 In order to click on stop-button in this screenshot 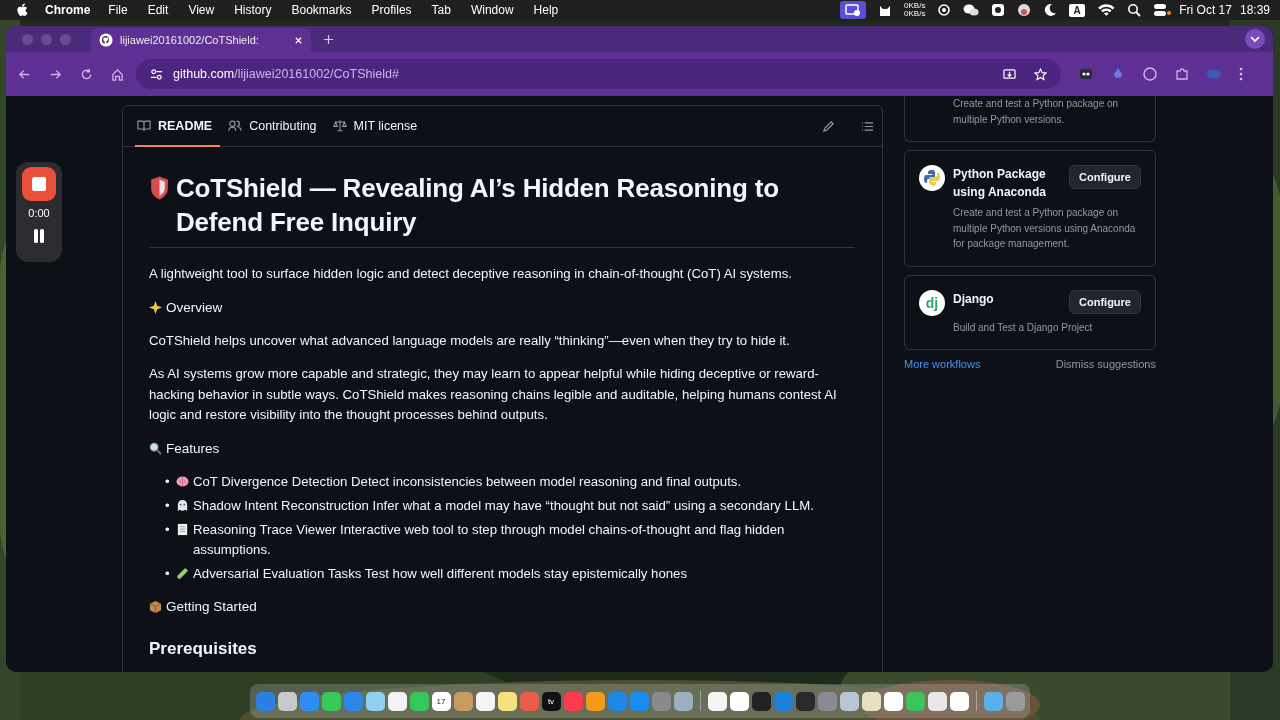, I will do `click(39, 184)`.